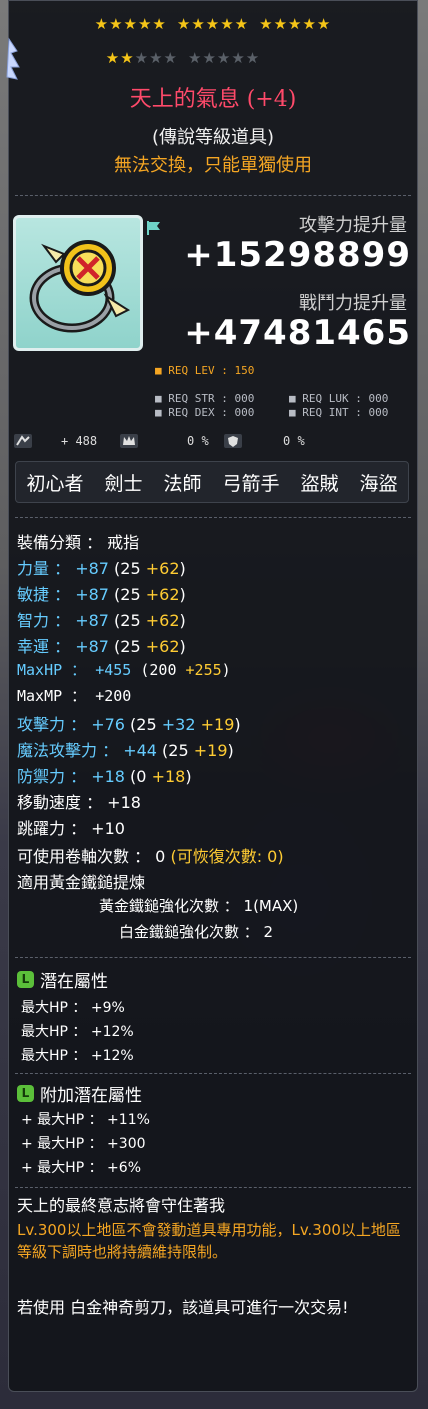 This screenshot has width=428, height=1409. What do you see at coordinates (378, 483) in the screenshot?
I see `job-pirate: 海盜` at bounding box center [378, 483].